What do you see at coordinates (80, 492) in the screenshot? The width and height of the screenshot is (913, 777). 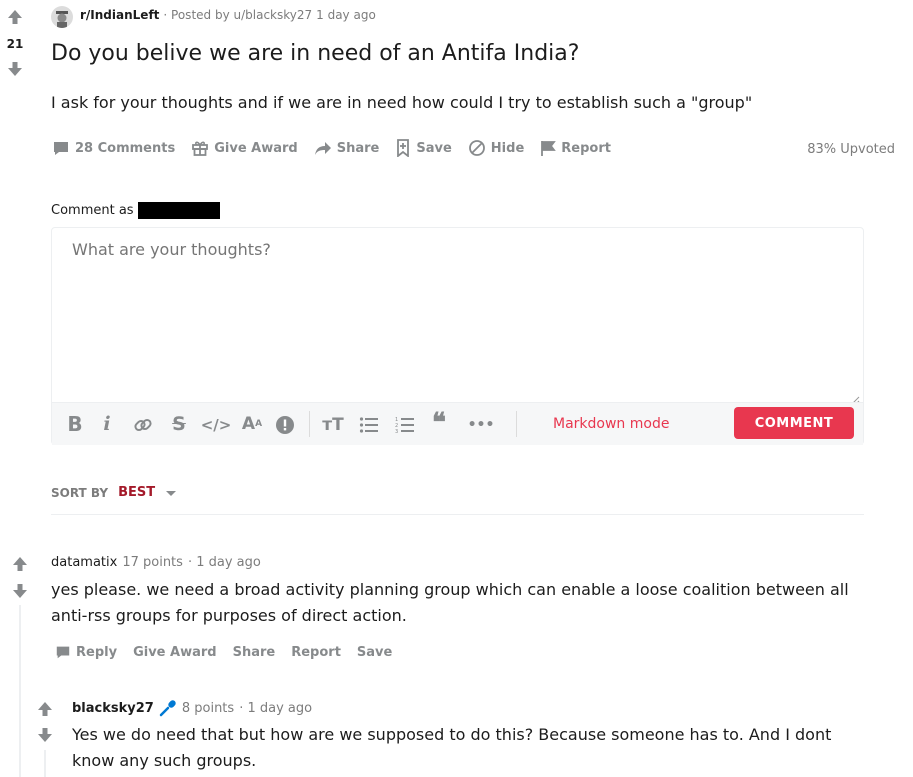 I see `sort-by-label: SORT BY` at bounding box center [80, 492].